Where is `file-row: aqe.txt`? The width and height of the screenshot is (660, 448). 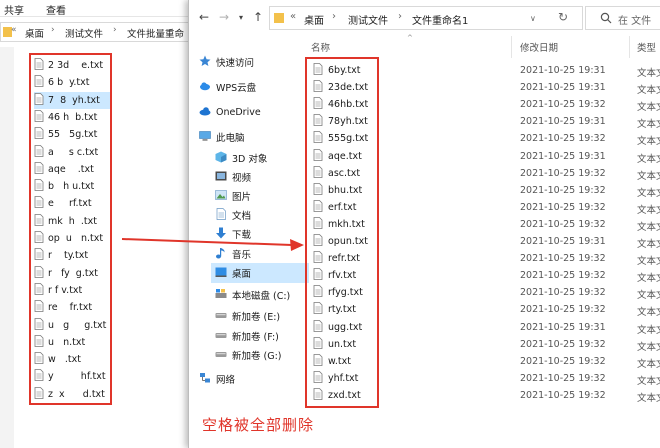
file-row: aqe.txt is located at coordinates (337, 156).